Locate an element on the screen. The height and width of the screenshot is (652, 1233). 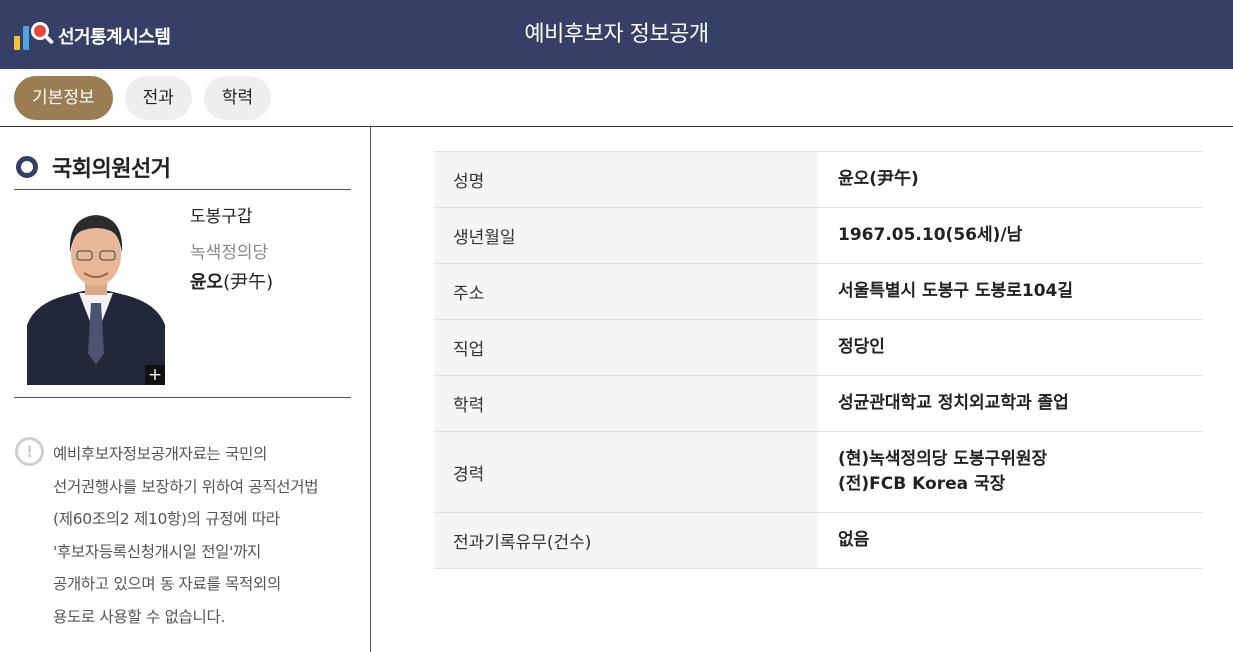
row-value: 서울특별시 도봉구 도봉로104길 is located at coordinates (1010, 291).